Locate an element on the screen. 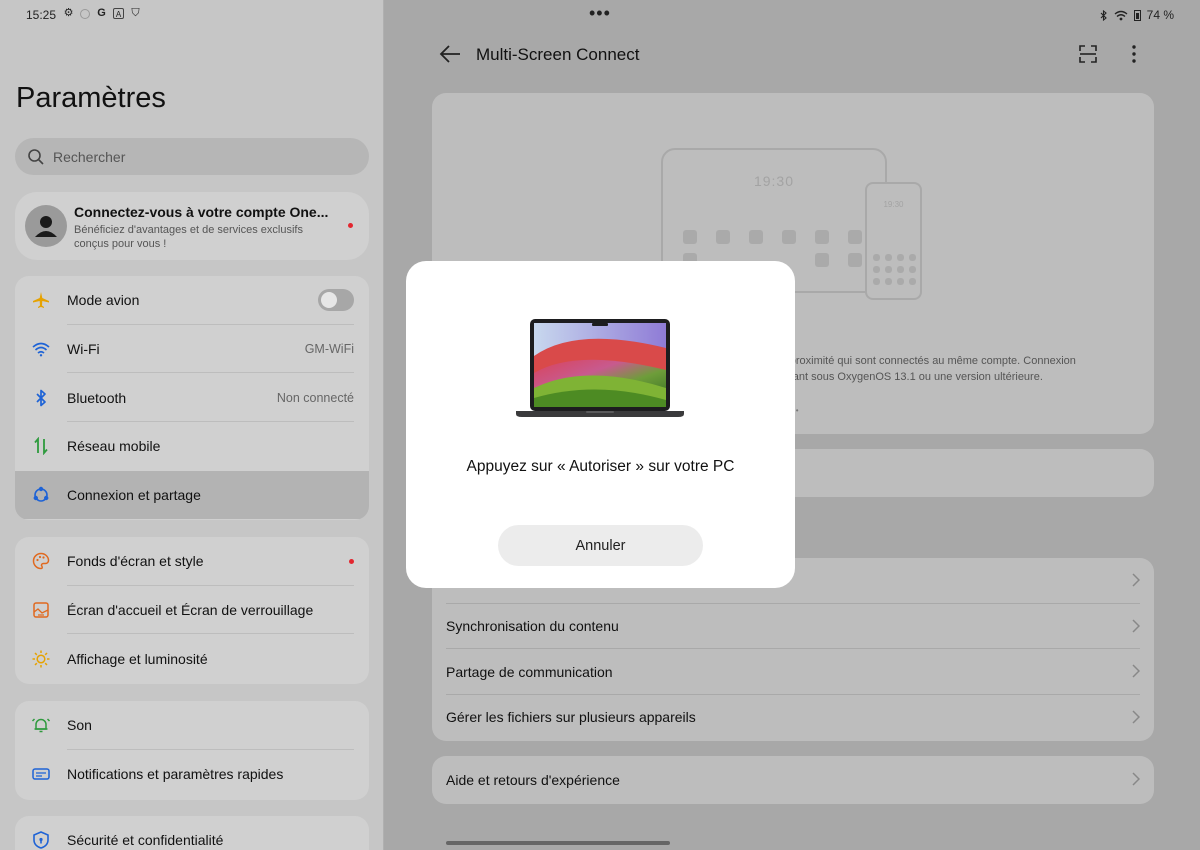 The height and width of the screenshot is (850, 1200). palette-icon is located at coordinates (41, 561).